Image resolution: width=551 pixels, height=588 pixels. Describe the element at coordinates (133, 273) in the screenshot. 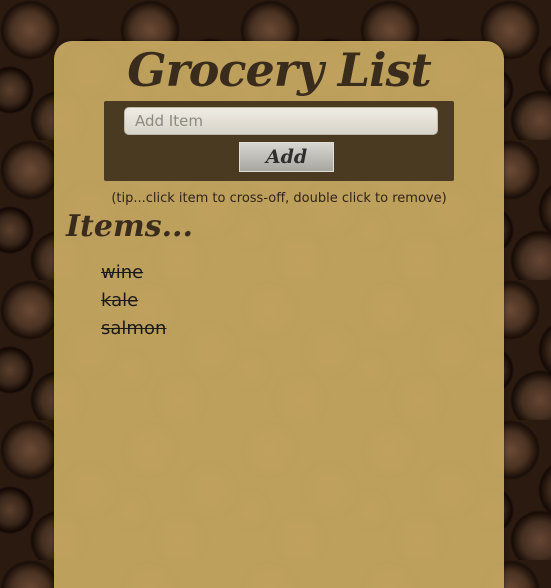

I see `list-item: wine` at that location.